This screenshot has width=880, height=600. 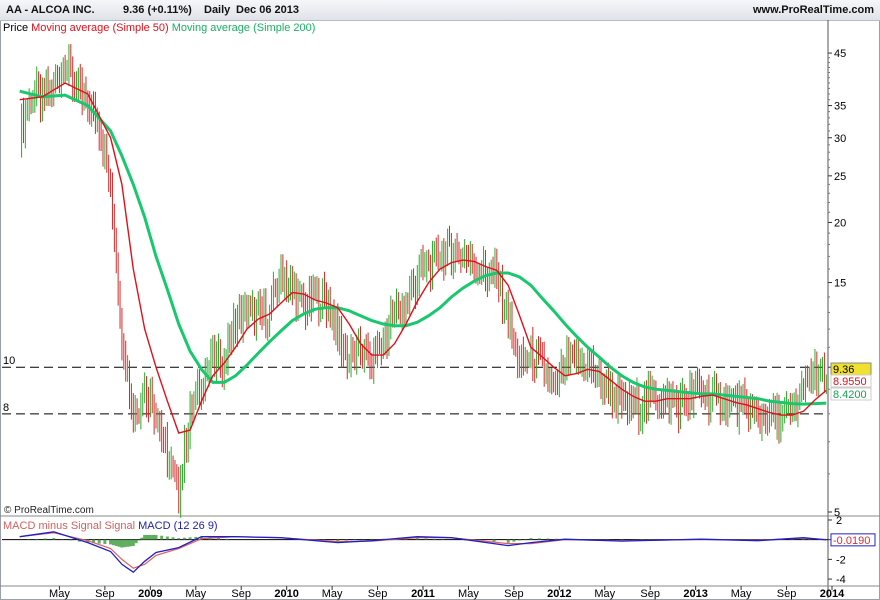 I want to click on hline-label: 8, so click(x=6, y=408).